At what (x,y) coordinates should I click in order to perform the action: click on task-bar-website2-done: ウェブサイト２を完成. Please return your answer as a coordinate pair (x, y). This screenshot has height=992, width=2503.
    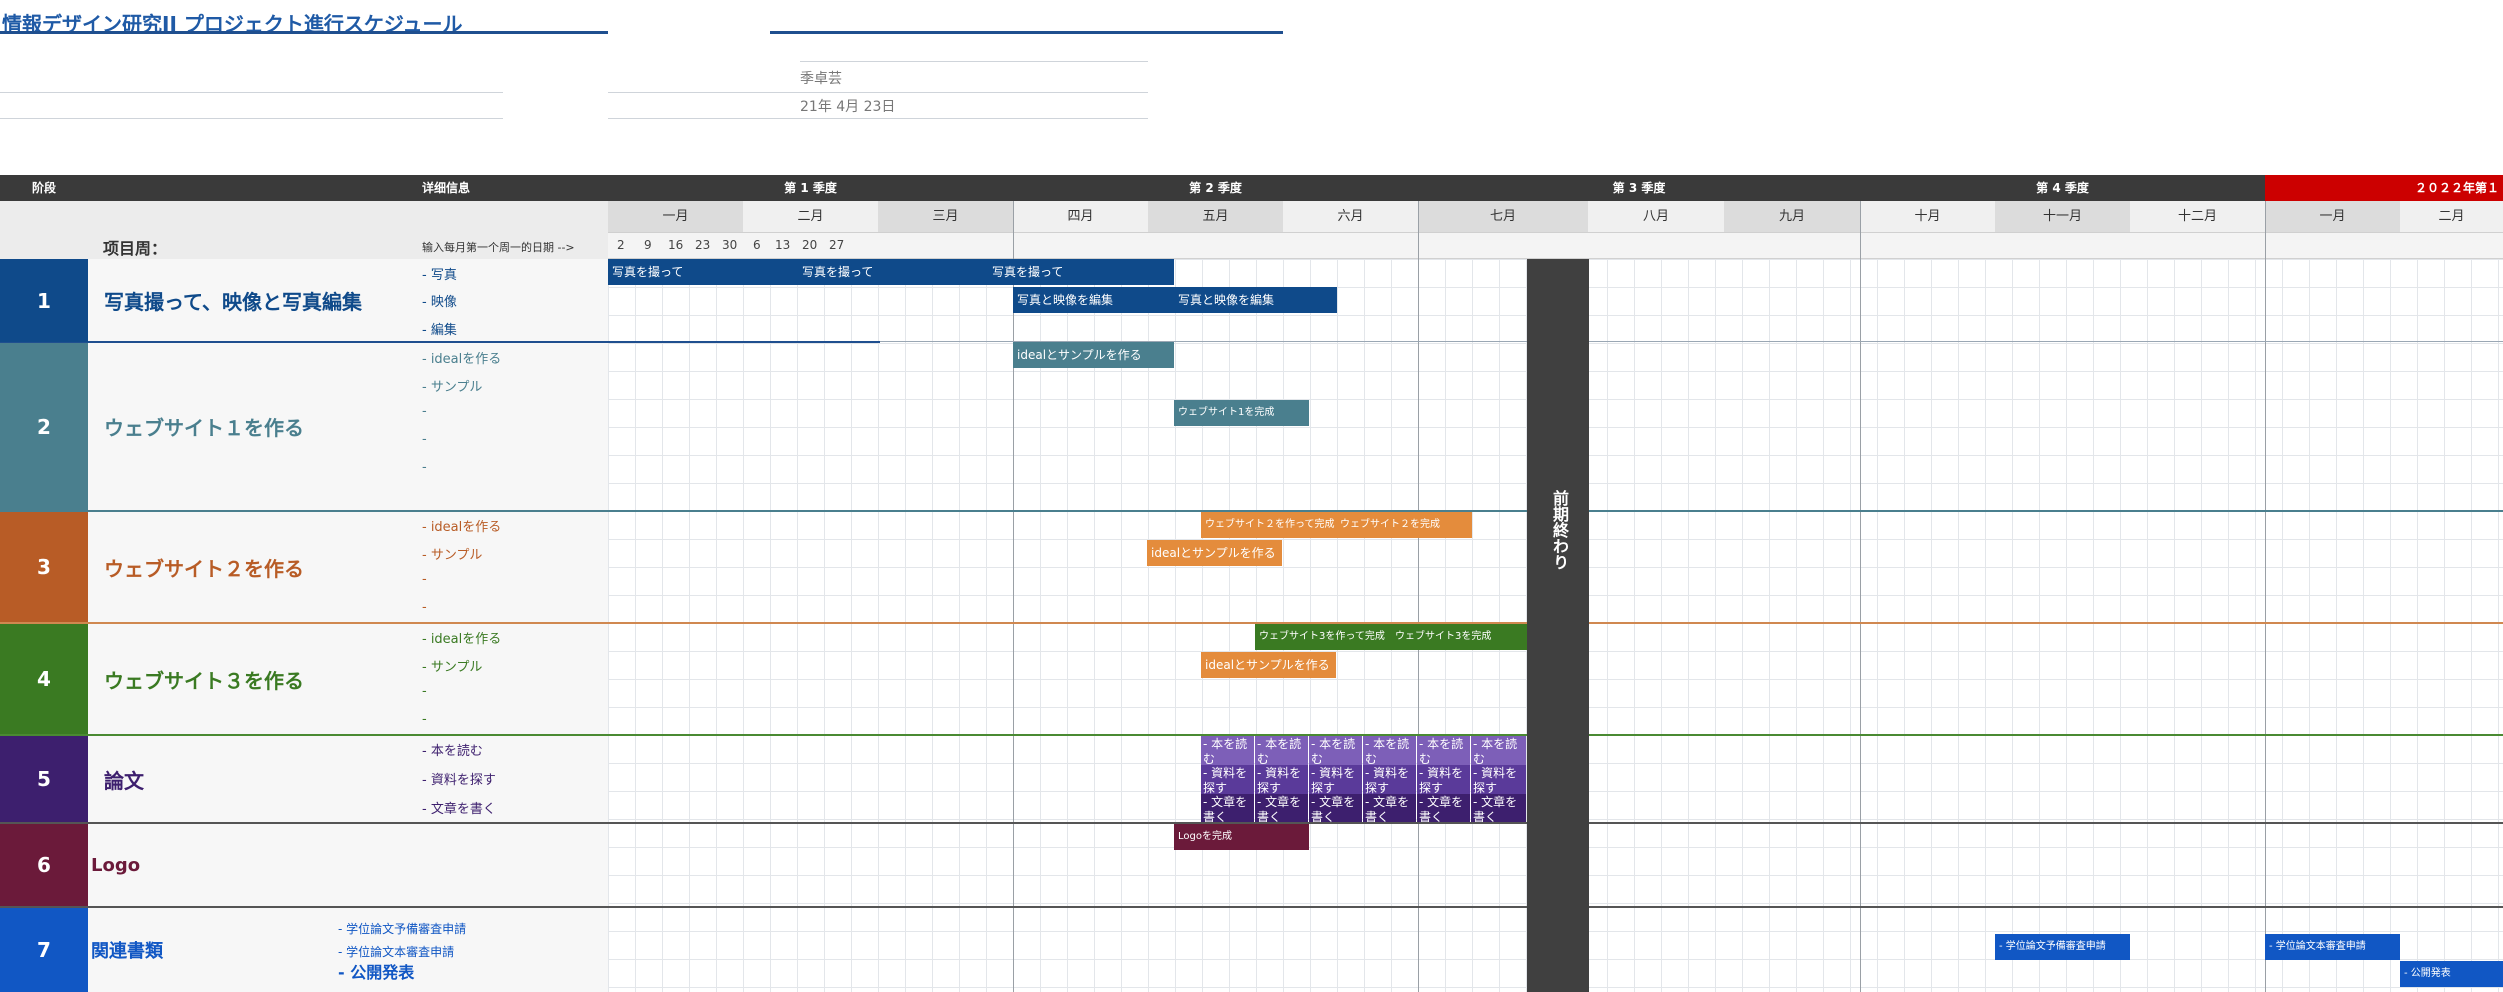
    Looking at the image, I should click on (1404, 525).